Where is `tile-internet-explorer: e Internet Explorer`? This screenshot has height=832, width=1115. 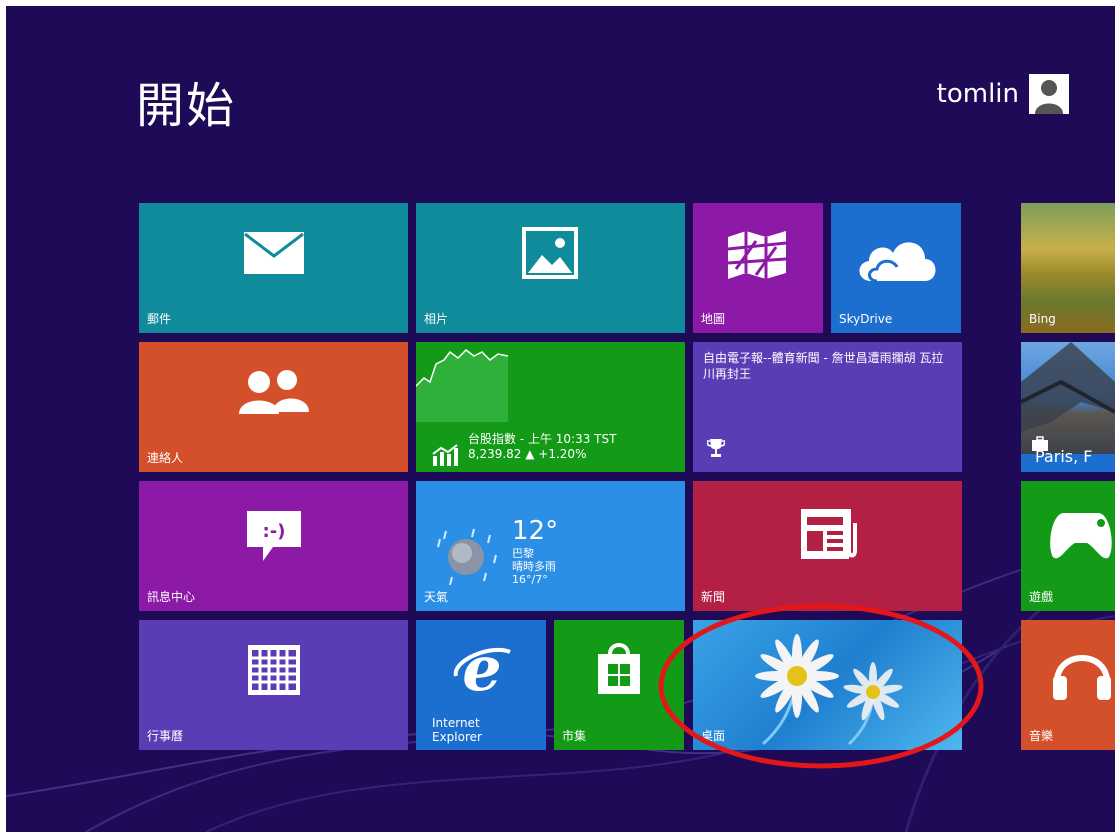 tile-internet-explorer: e Internet Explorer is located at coordinates (481, 685).